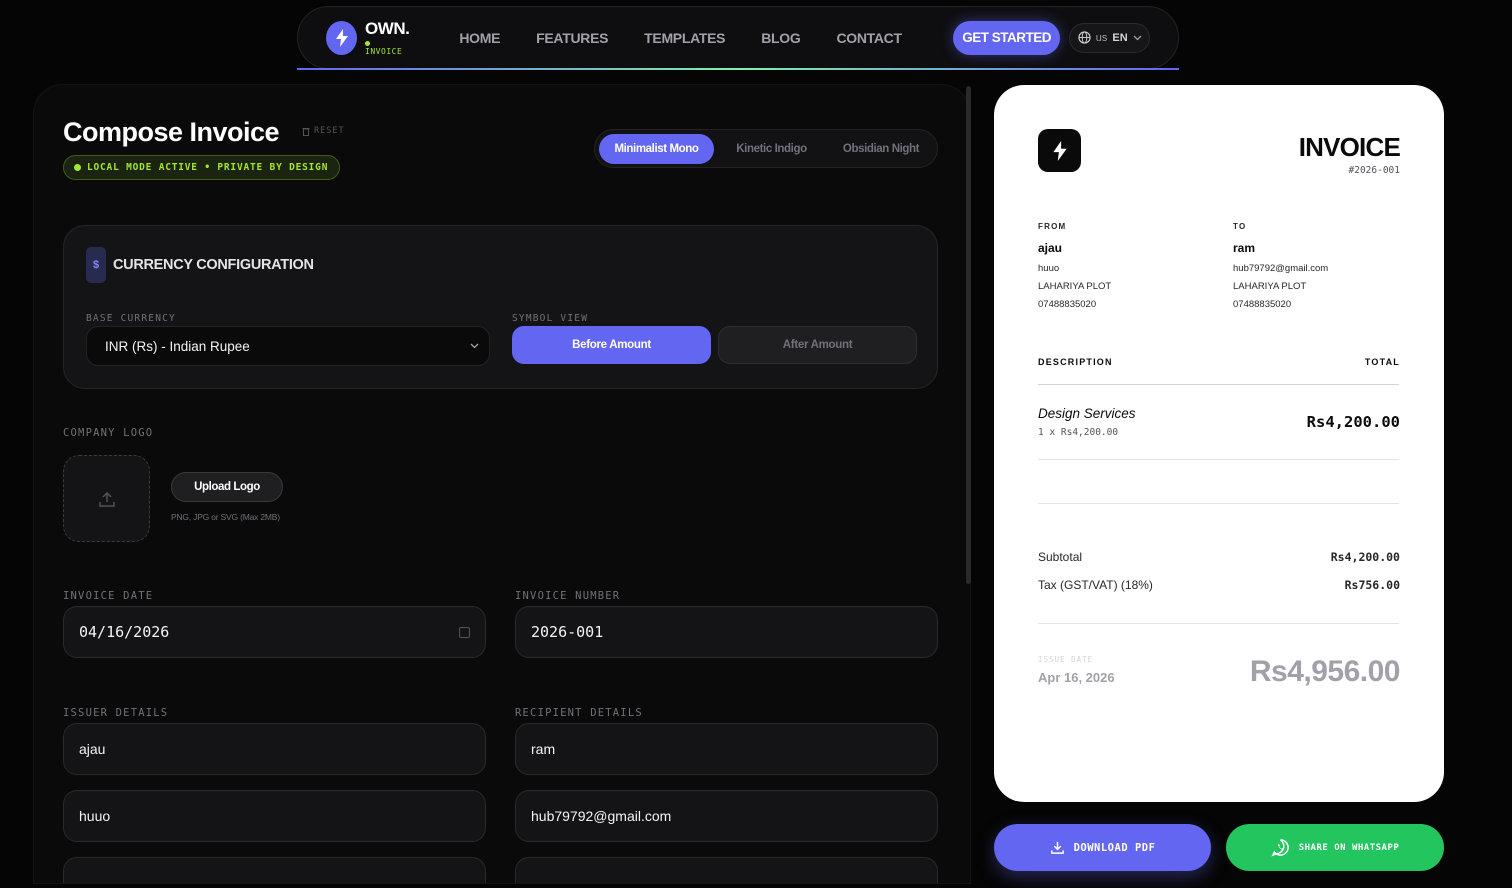 This screenshot has height=888, width=1512. What do you see at coordinates (1270, 286) in the screenshot?
I see `to-line2: LAHARIYA PLOT` at bounding box center [1270, 286].